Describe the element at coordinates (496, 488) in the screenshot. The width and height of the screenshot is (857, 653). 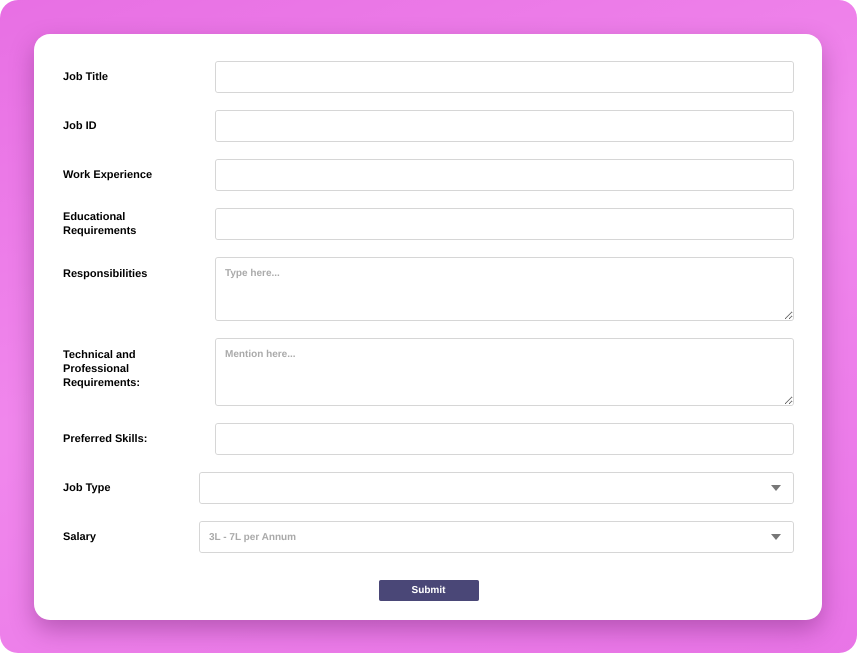
I see `dropdown-field` at that location.